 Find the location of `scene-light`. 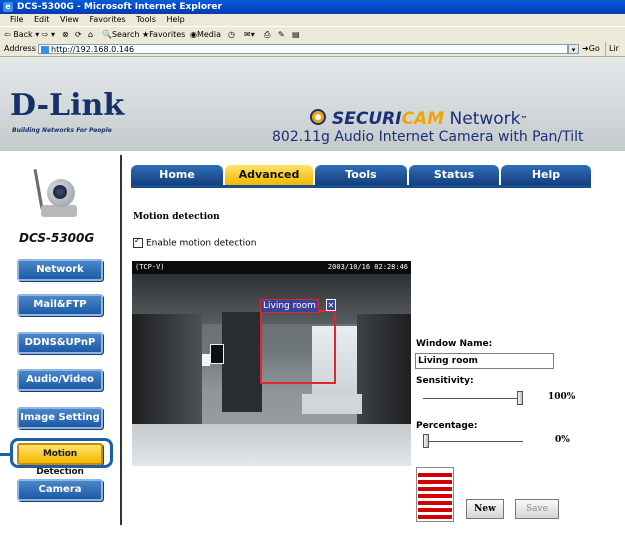

scene-light is located at coordinates (206, 360).